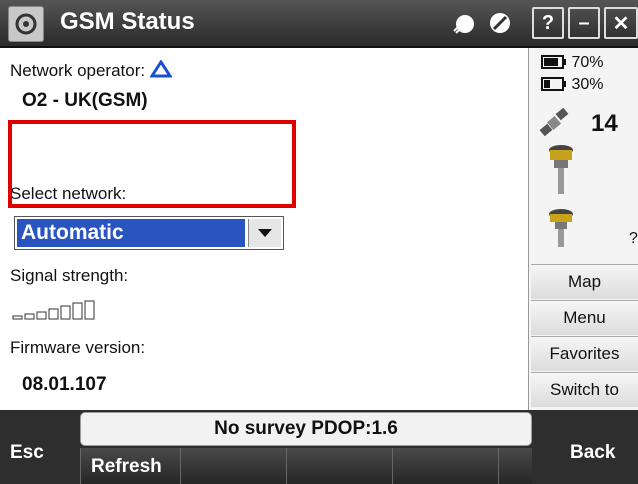 The image size is (638, 484). Describe the element at coordinates (584, 317) in the screenshot. I see `menu-button: Menu` at that location.